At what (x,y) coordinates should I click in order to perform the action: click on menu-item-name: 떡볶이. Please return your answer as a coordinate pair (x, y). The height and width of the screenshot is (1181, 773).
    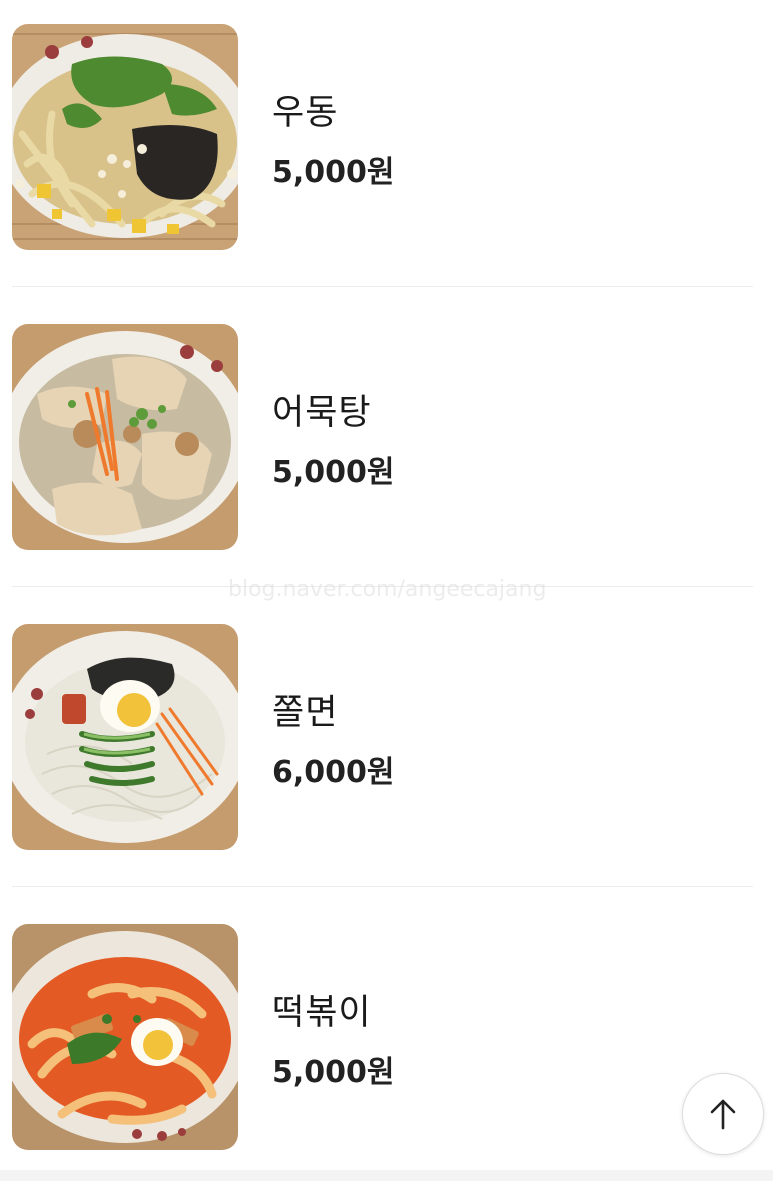
    Looking at the image, I should click on (322, 1013).